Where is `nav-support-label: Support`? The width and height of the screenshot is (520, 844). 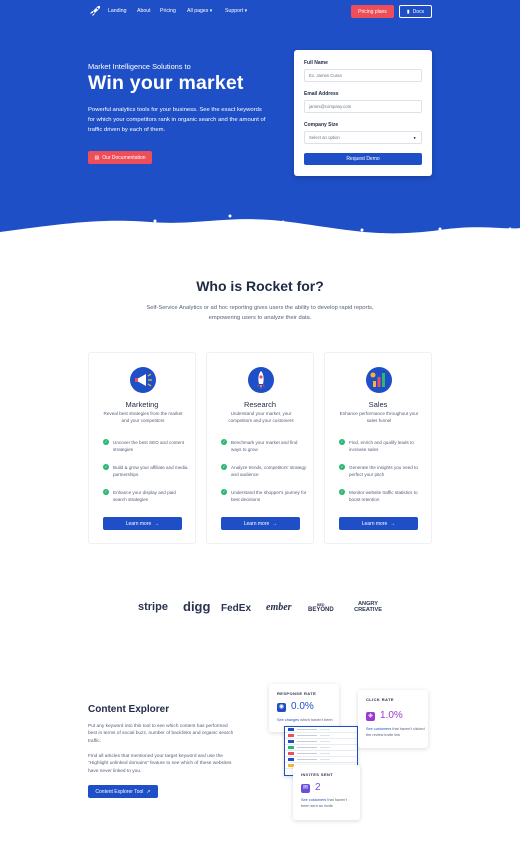 nav-support-label: Support is located at coordinates (234, 11).